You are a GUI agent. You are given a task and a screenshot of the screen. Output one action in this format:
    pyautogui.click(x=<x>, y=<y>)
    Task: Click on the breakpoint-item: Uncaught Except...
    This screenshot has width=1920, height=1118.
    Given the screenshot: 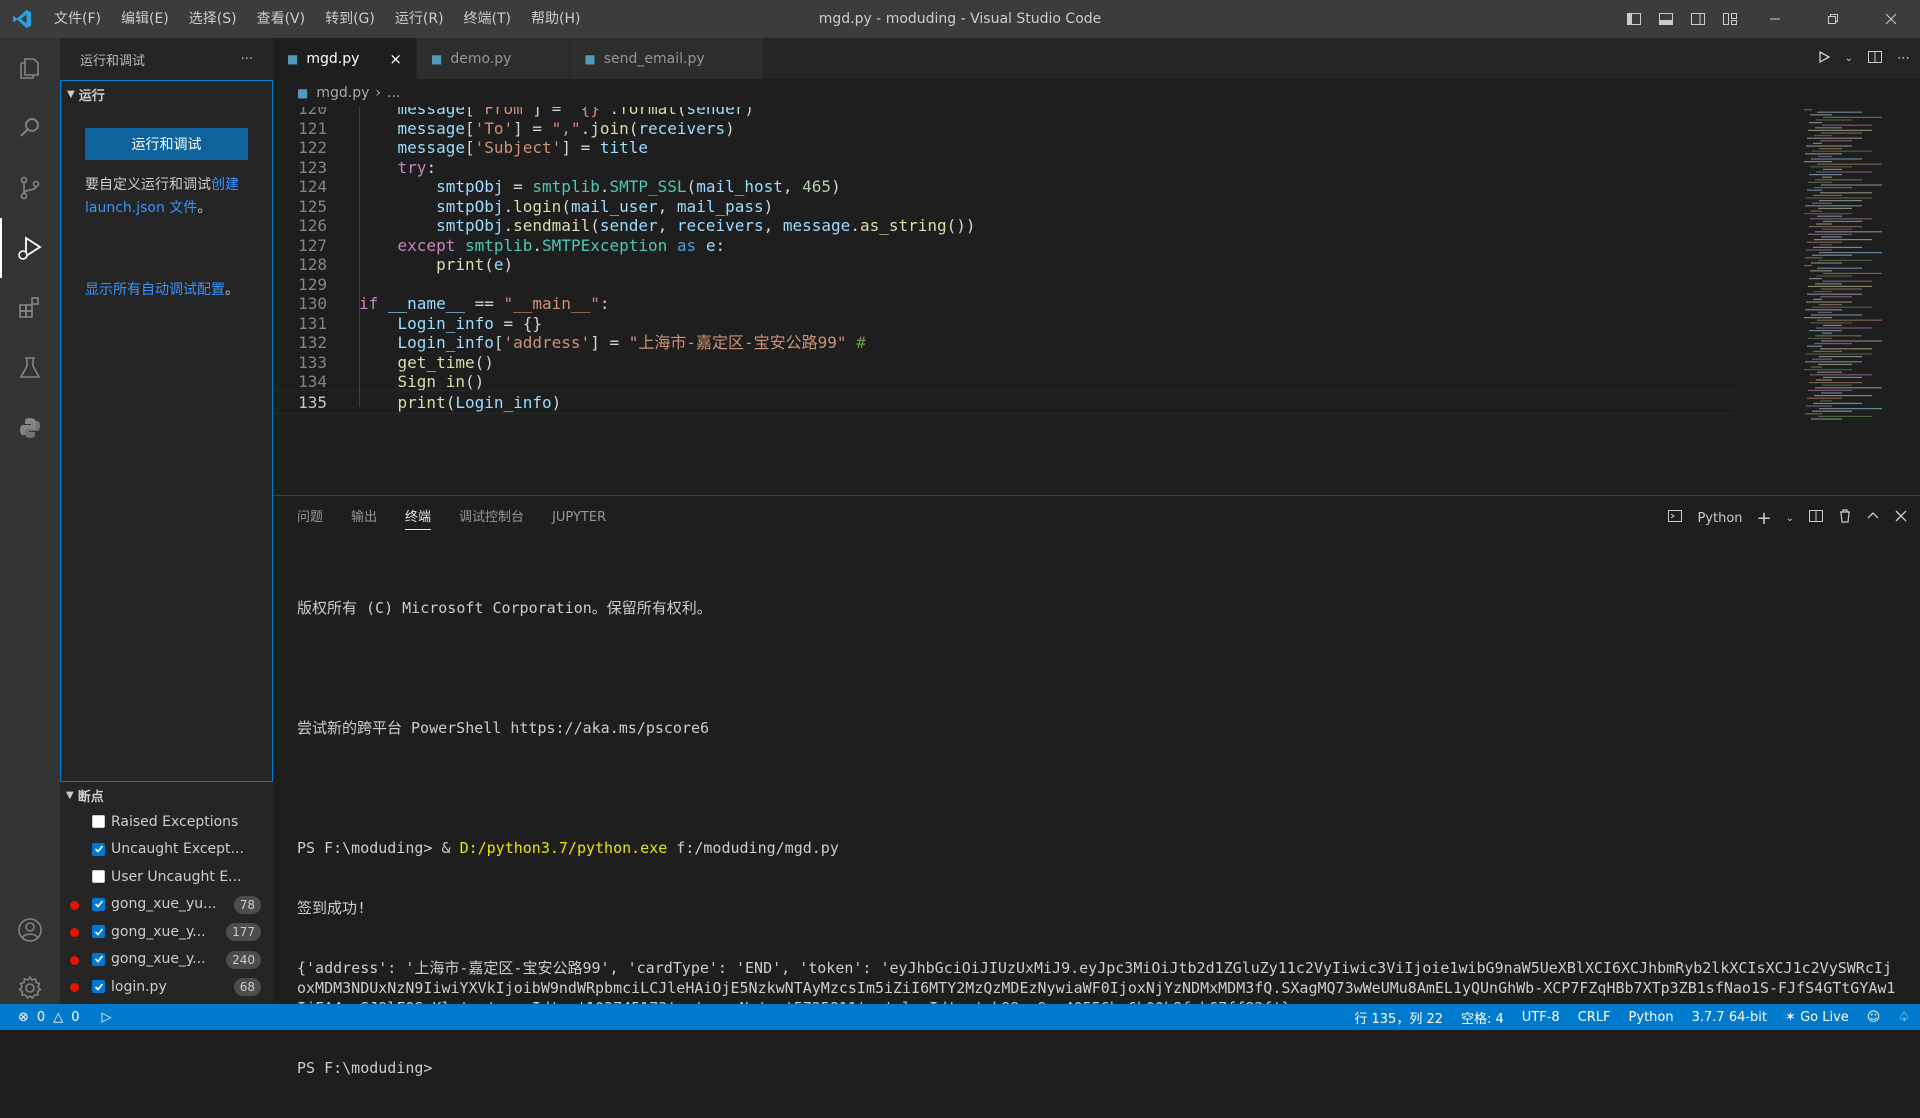 What is the action you would take?
    pyautogui.click(x=166, y=850)
    